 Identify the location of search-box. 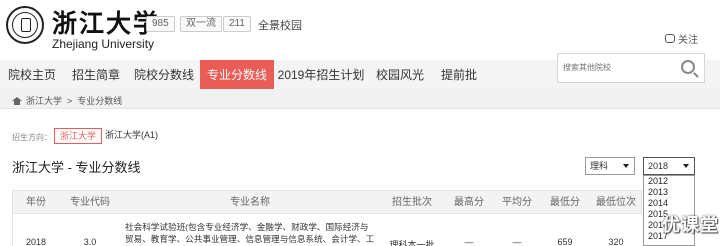
(631, 68).